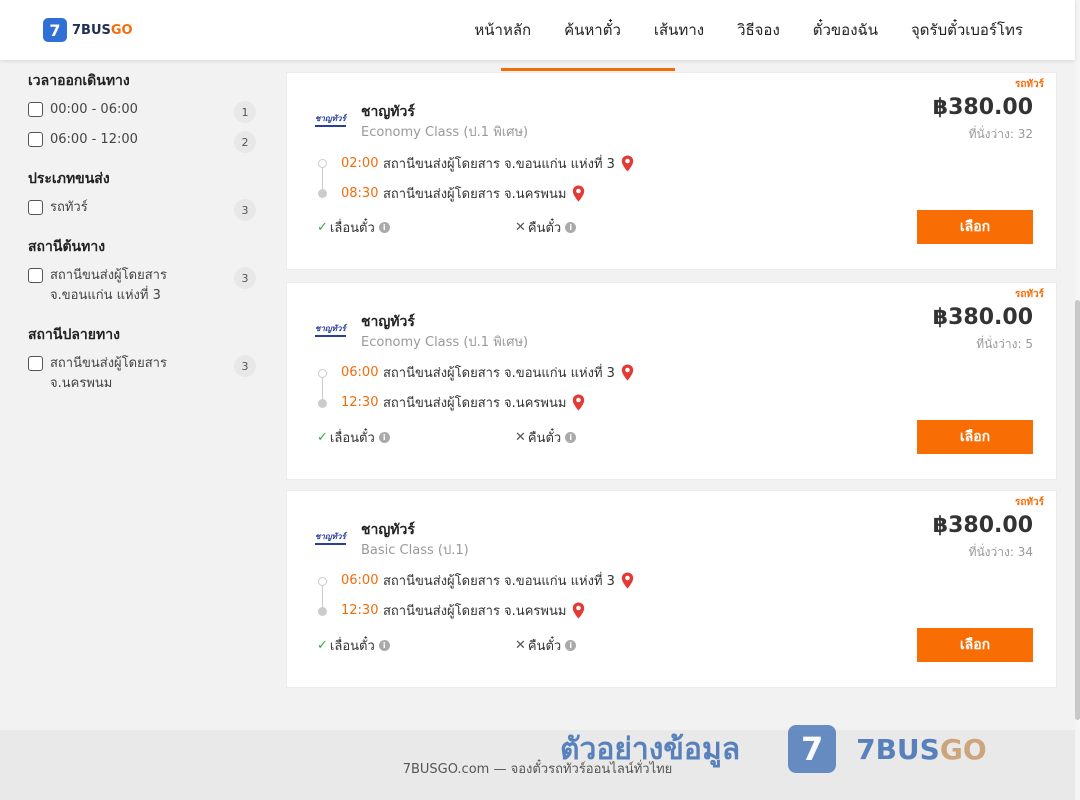 Image resolution: width=1080 pixels, height=800 pixels. What do you see at coordinates (143, 209) in the screenshot?
I see `filter-option: รถทัวร์ 3` at bounding box center [143, 209].